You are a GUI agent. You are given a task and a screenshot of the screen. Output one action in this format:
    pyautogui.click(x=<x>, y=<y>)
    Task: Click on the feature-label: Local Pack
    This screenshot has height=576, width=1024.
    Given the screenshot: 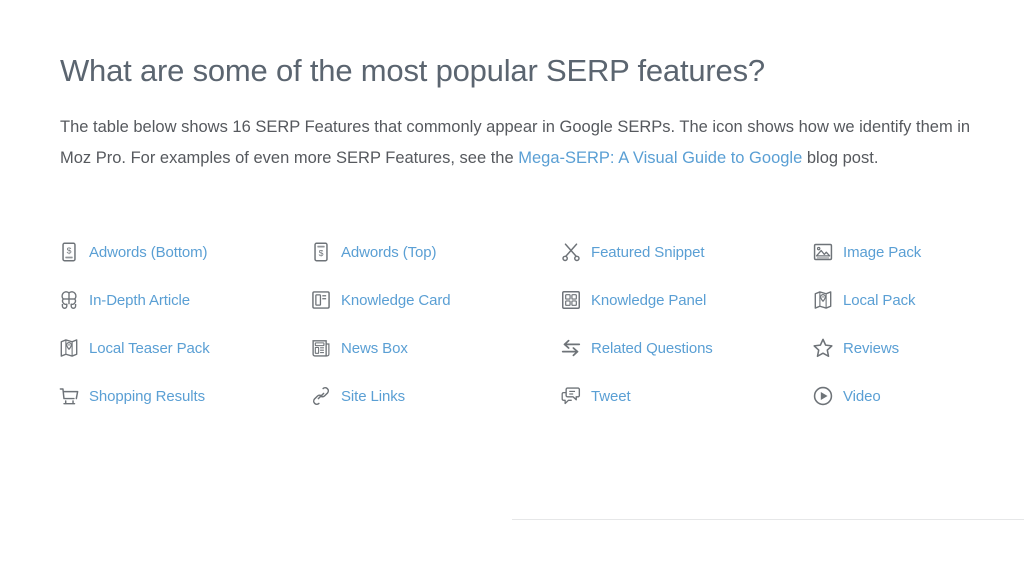 What is the action you would take?
    pyautogui.click(x=879, y=300)
    